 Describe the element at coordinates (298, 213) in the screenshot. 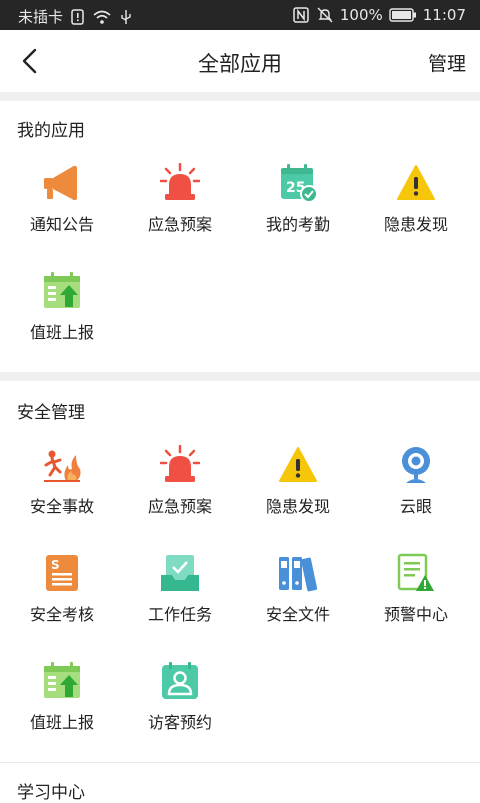

I see `app-my-attendance: 25 我的考勤` at that location.